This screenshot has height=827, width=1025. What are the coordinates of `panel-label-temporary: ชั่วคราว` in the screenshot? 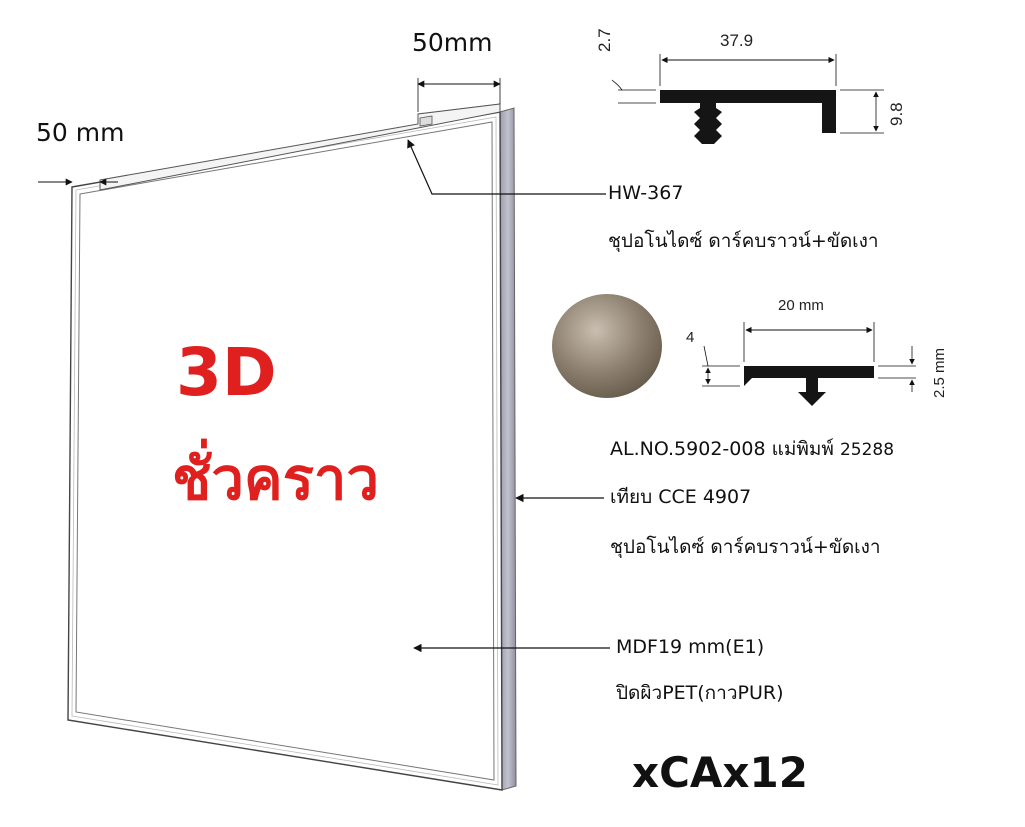 It's located at (276, 479).